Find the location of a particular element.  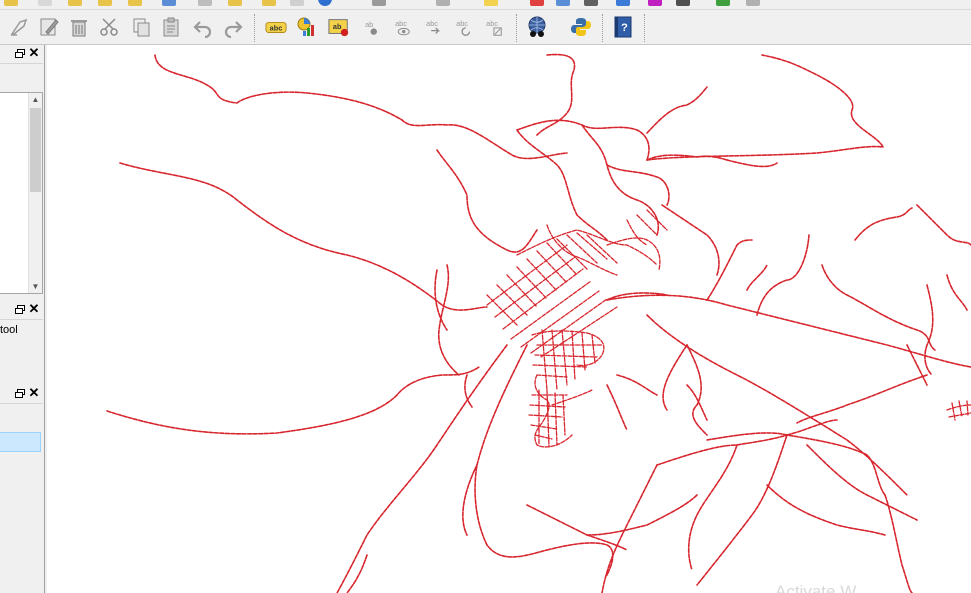

scroll-up-icon: ▲ is located at coordinates (35, 99).